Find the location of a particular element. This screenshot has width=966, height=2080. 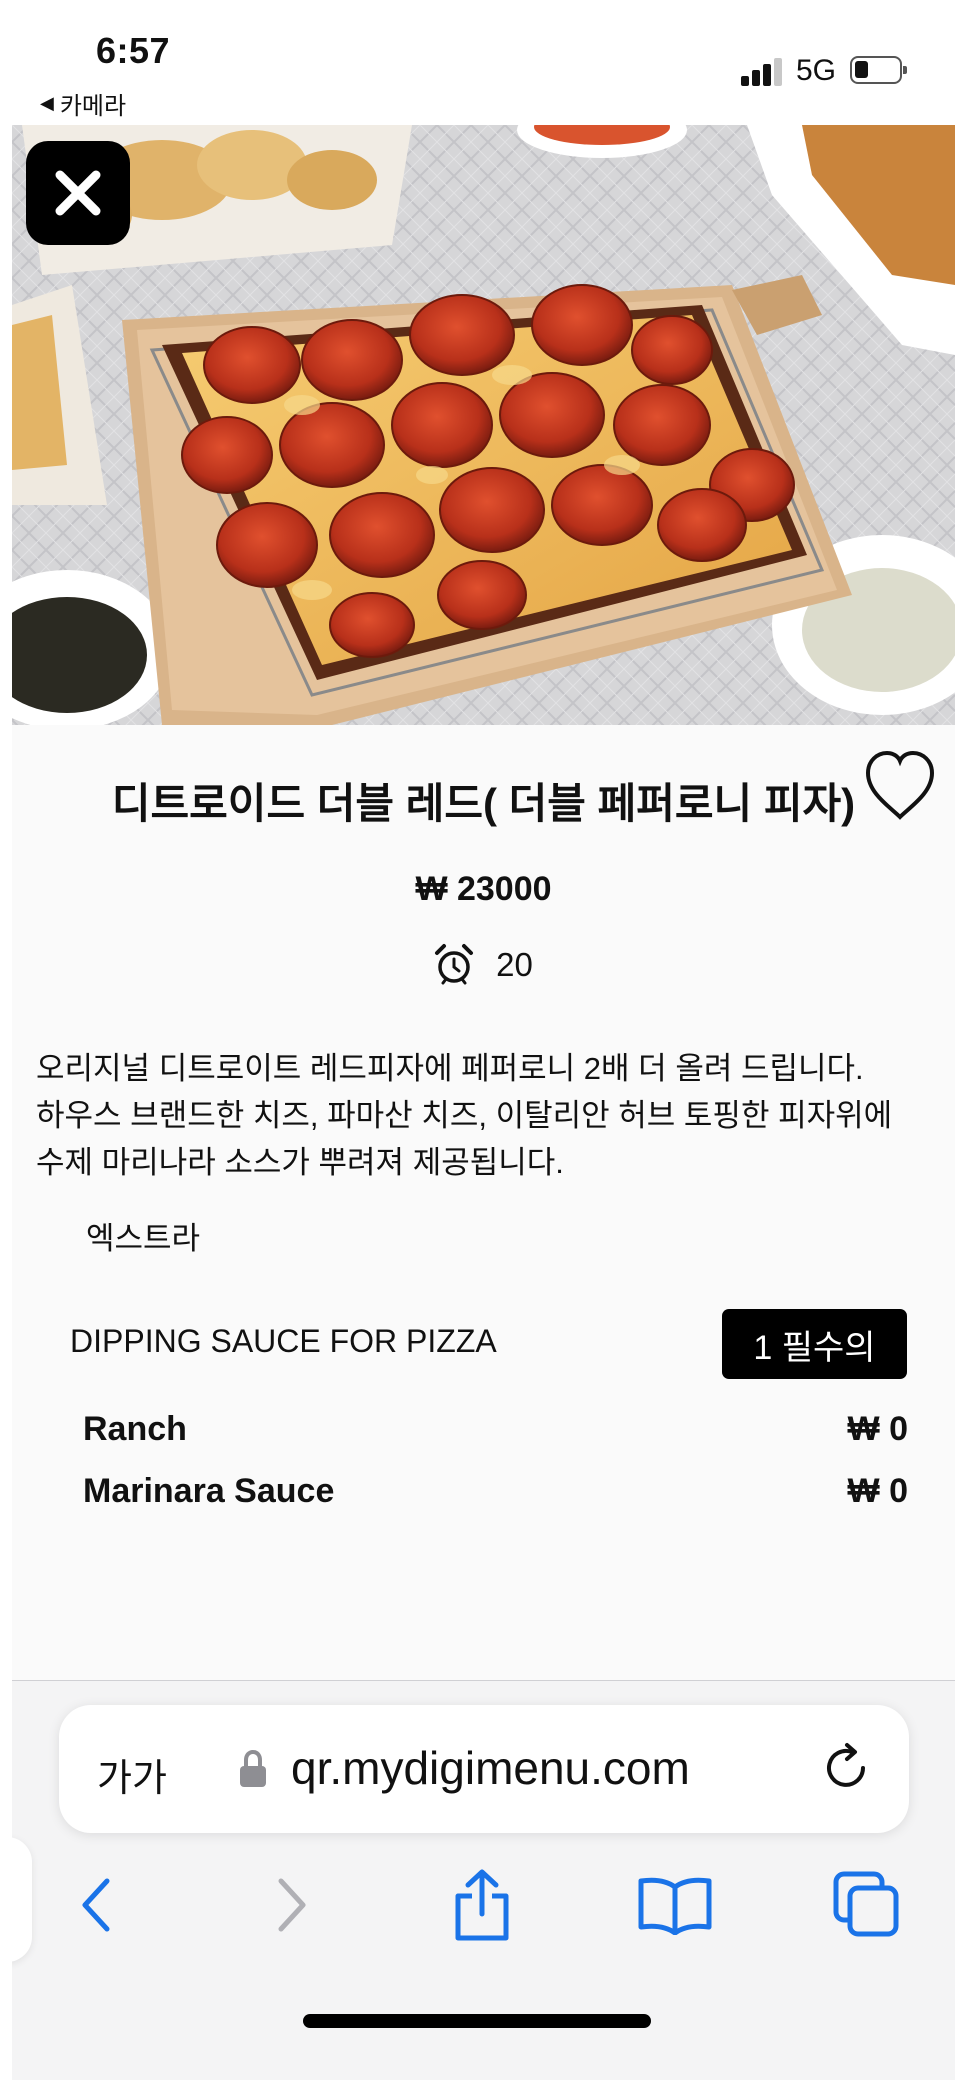

network-type: 5G is located at coordinates (816, 70).